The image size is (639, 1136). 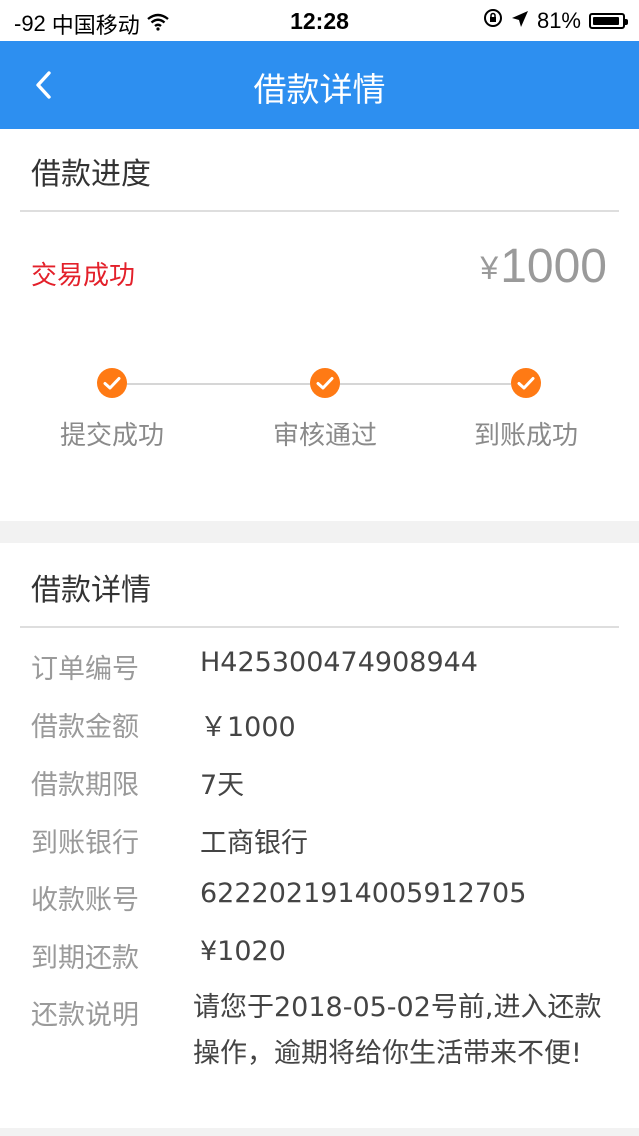 What do you see at coordinates (222, 785) in the screenshot?
I see `loan-term-value: 7天` at bounding box center [222, 785].